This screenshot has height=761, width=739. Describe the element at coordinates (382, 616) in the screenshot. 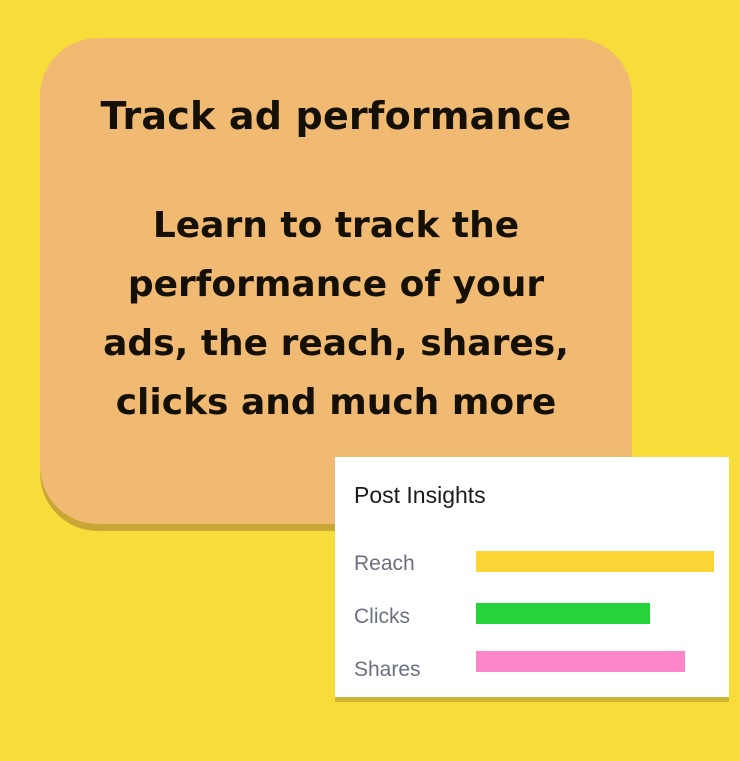

I see `metric-label-clicks: Clicks` at that location.